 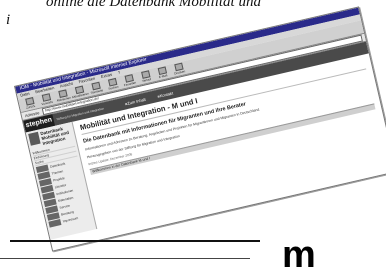 What do you see at coordinates (129, 80) in the screenshot?
I see `favorites-button: Favoriten` at bounding box center [129, 80].